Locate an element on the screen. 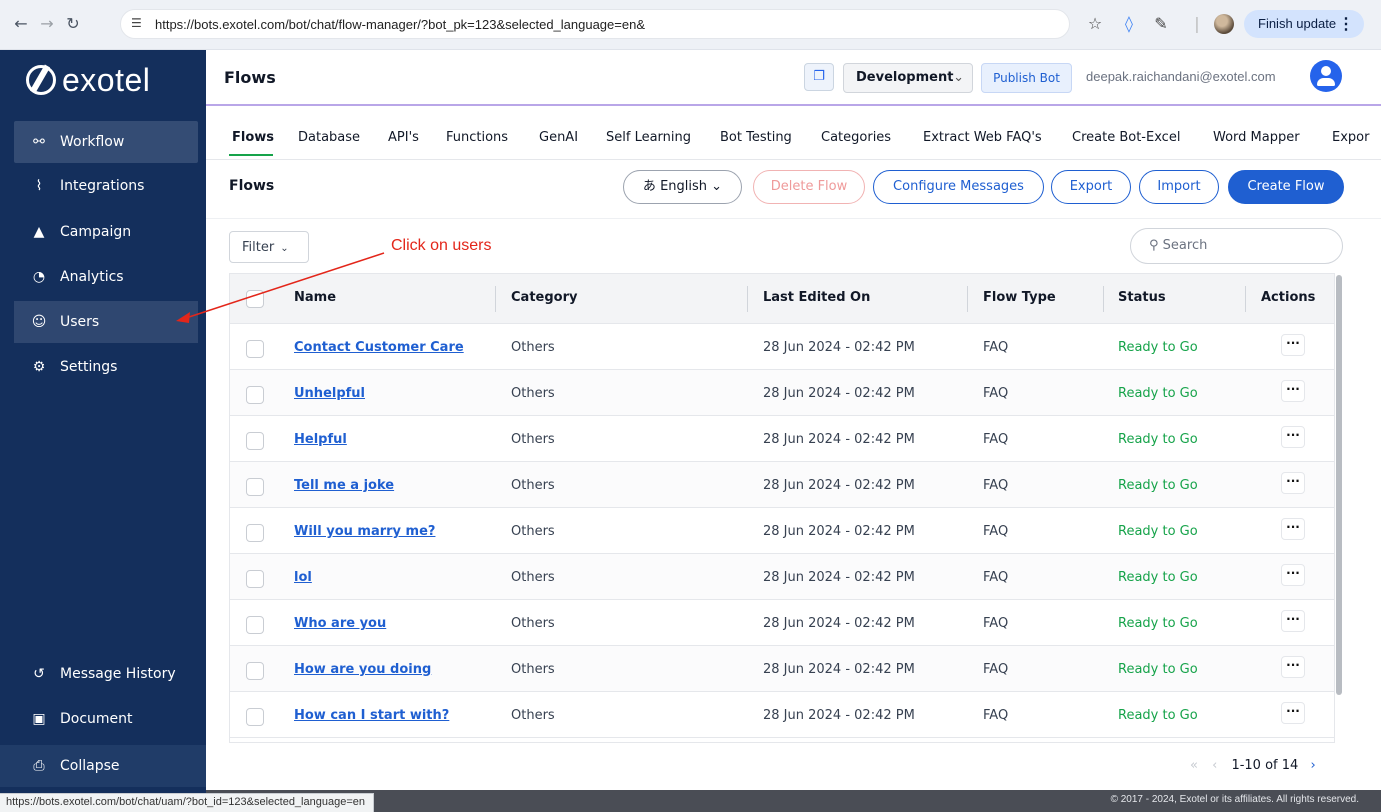 This screenshot has width=1381, height=812. flow-name-link: Unhelpful is located at coordinates (329, 393).